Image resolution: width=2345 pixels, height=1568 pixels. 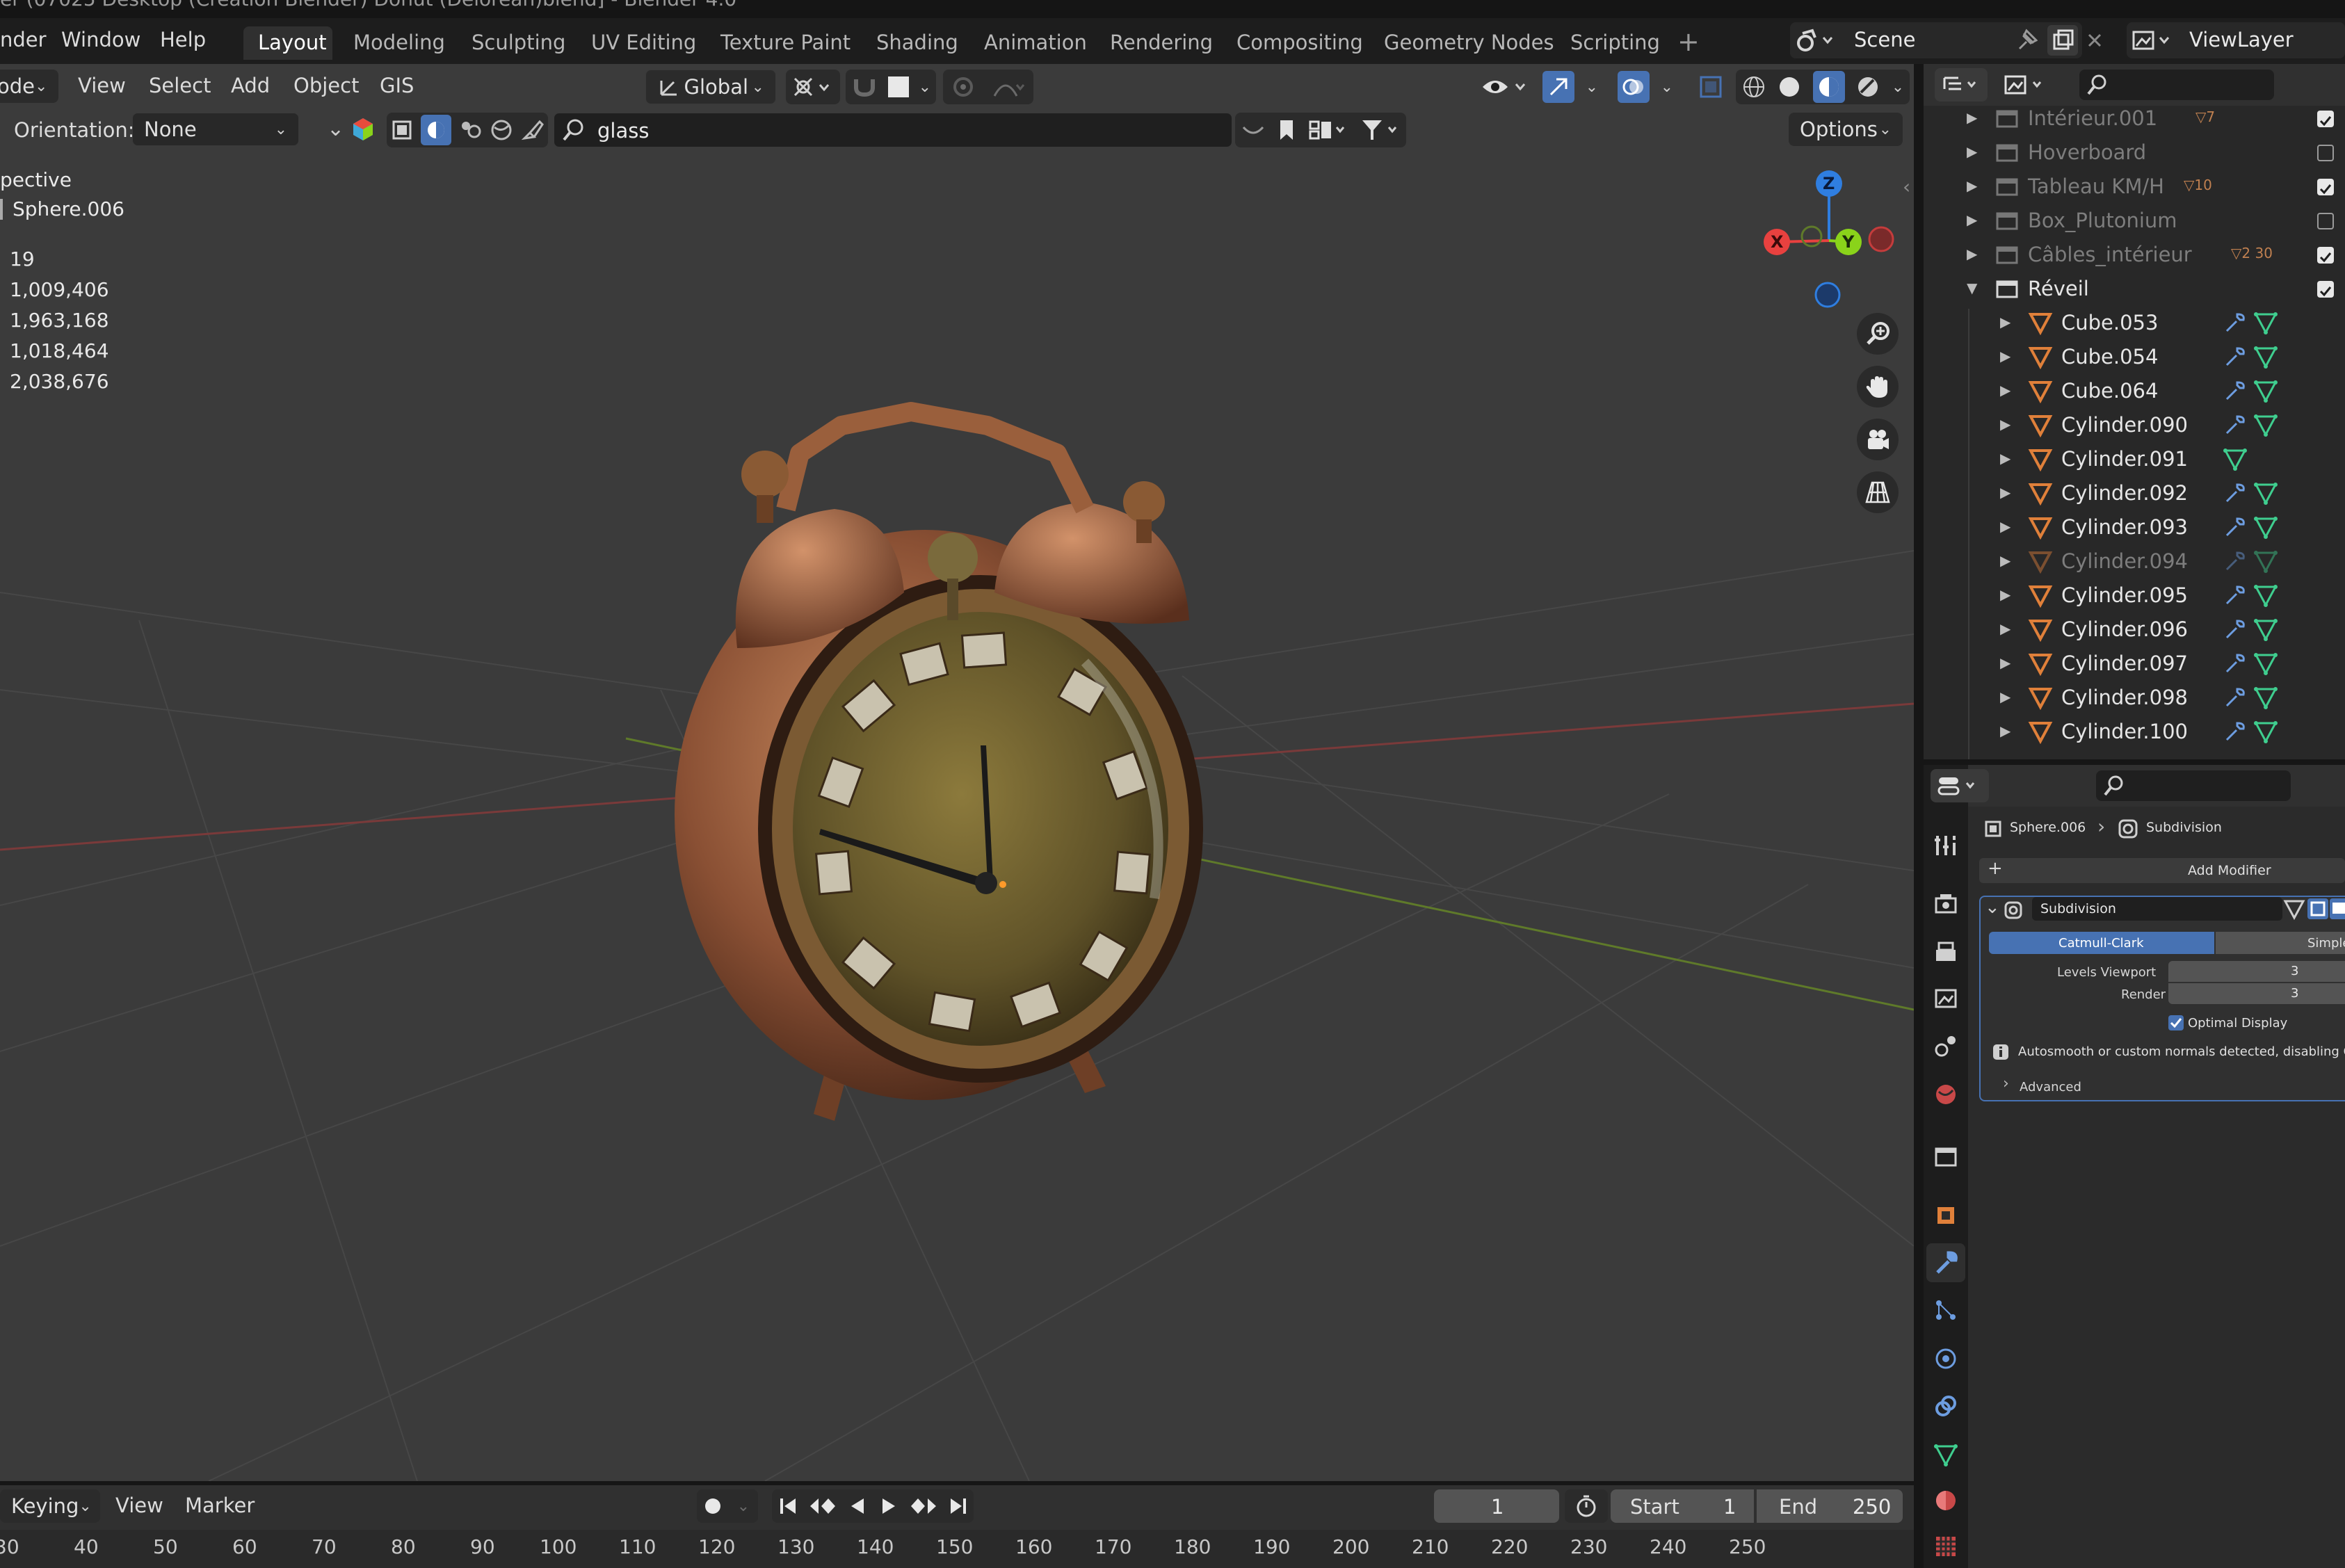 What do you see at coordinates (2294, 909) in the screenshot?
I see `edit-mode-cage-icon` at bounding box center [2294, 909].